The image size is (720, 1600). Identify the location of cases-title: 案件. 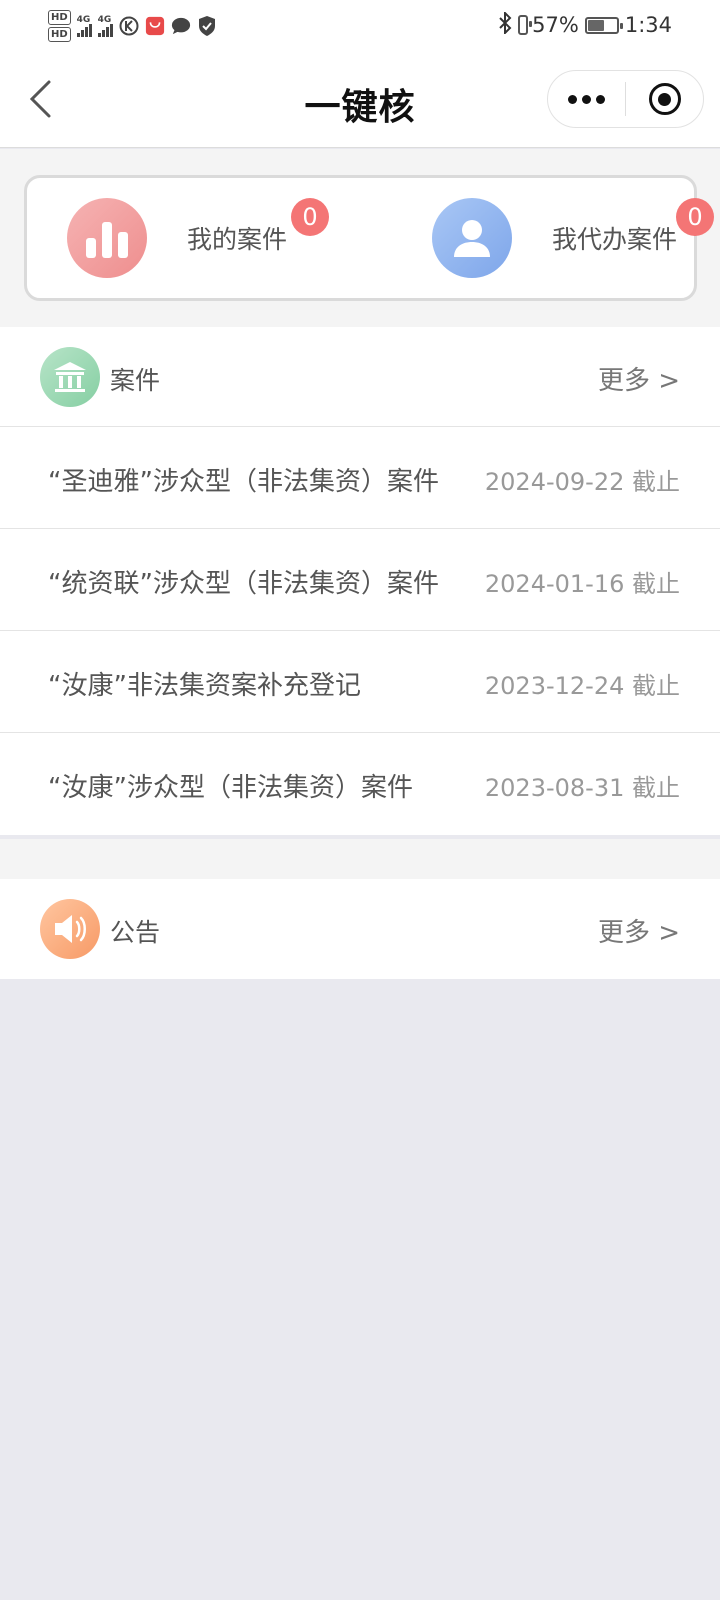
(135, 380).